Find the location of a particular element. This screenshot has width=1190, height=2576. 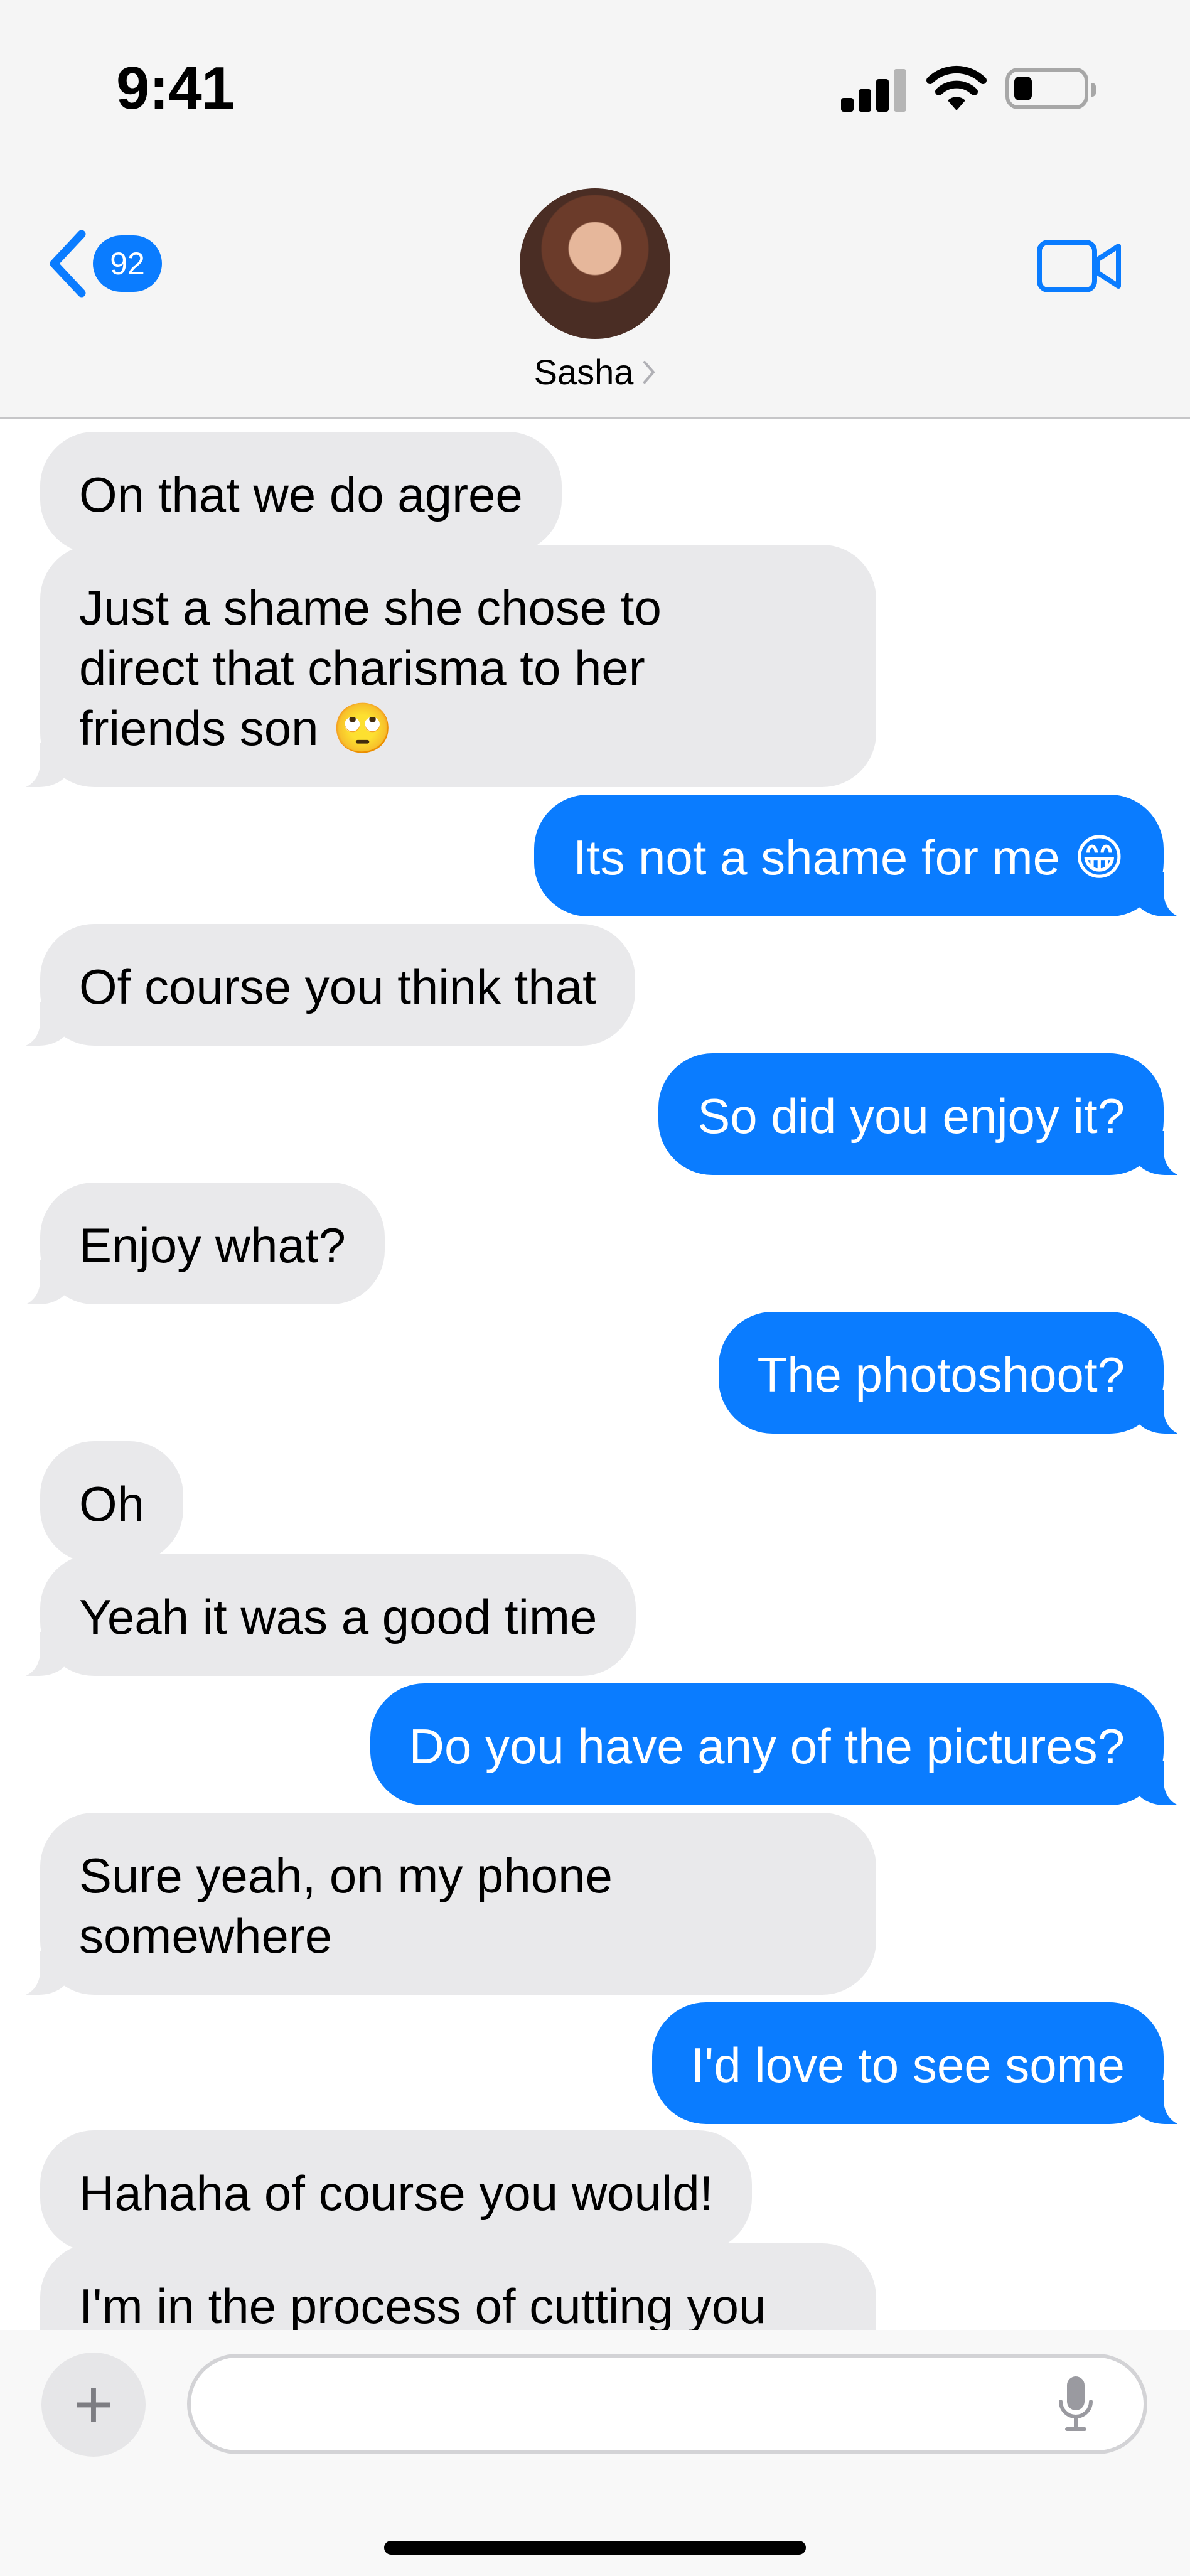

contact-name: Sasha is located at coordinates (584, 372).